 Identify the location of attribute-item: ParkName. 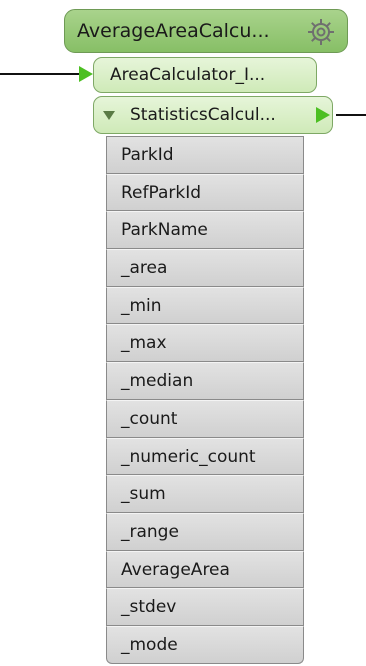
(205, 230).